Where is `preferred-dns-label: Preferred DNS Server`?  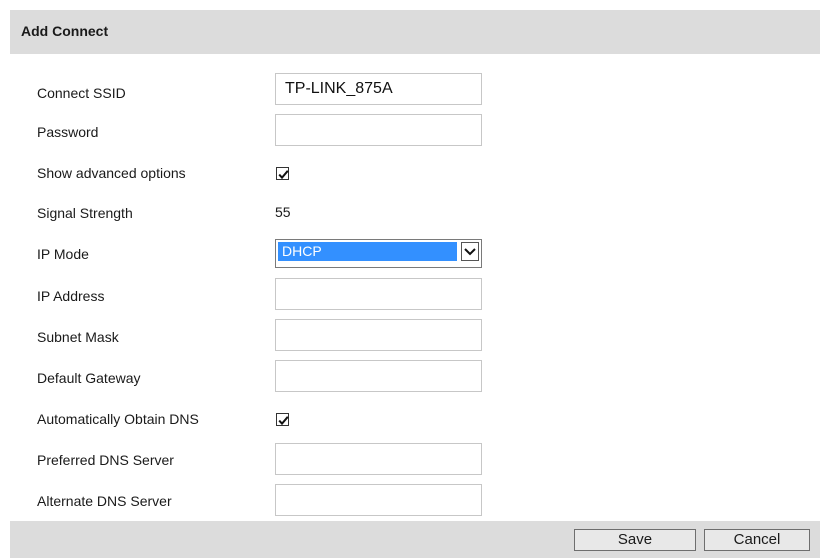
preferred-dns-label: Preferred DNS Server is located at coordinates (105, 460).